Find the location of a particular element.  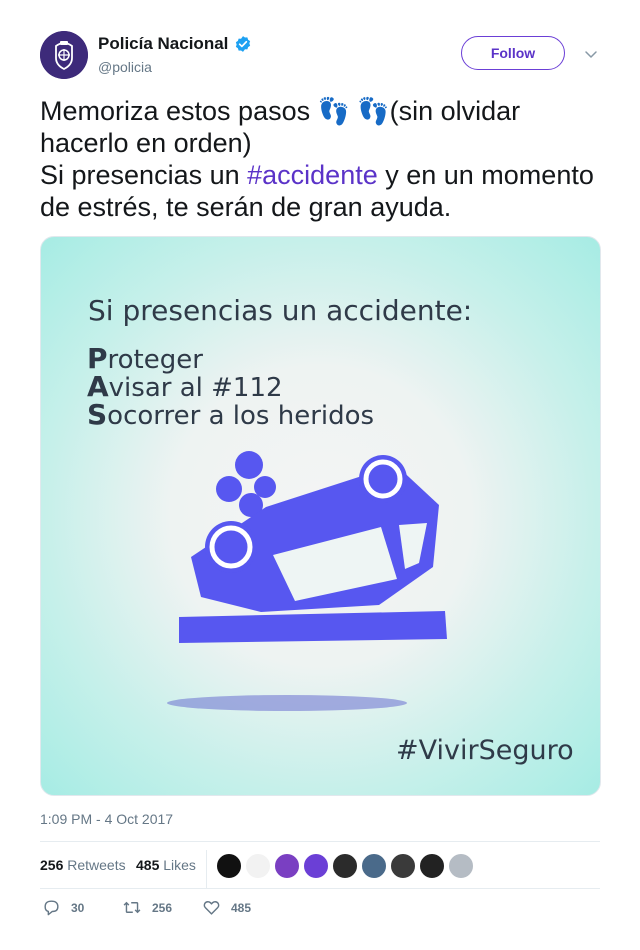

retweet-button: 256 is located at coordinates (147, 907).